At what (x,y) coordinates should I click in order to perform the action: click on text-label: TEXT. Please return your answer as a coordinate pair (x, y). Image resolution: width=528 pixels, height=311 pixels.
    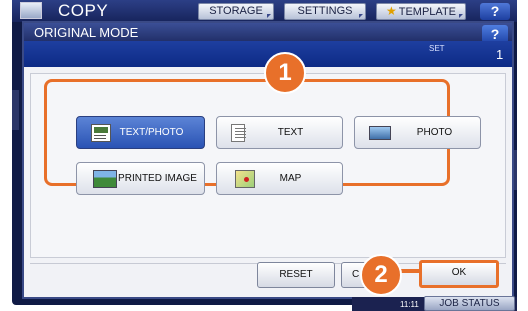
    Looking at the image, I should click on (290, 132).